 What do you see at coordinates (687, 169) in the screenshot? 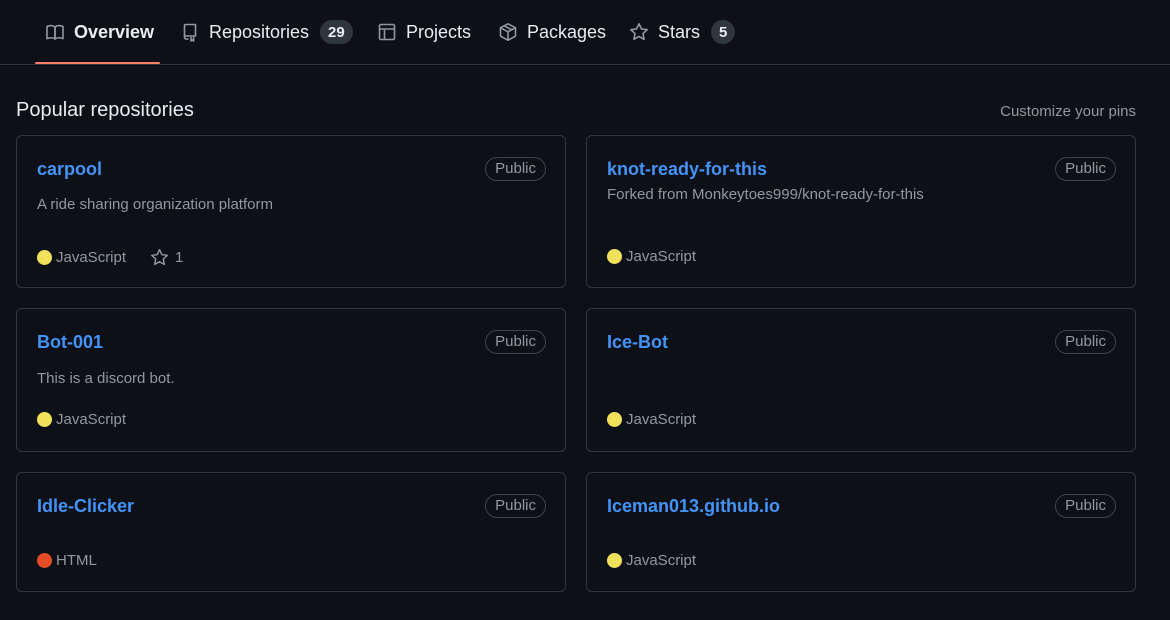
I see `repo-name-link: knot-ready-for-this` at bounding box center [687, 169].